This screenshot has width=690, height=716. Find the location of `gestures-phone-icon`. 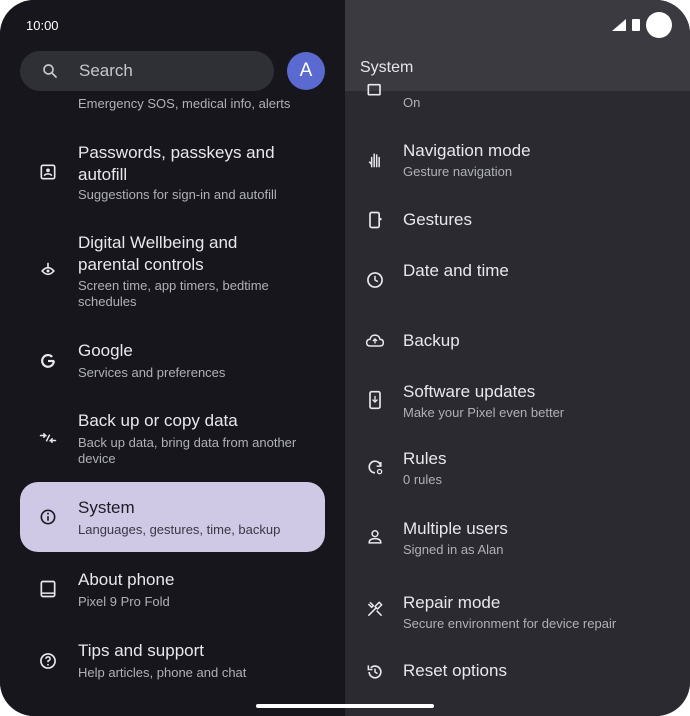

gestures-phone-icon is located at coordinates (375, 220).